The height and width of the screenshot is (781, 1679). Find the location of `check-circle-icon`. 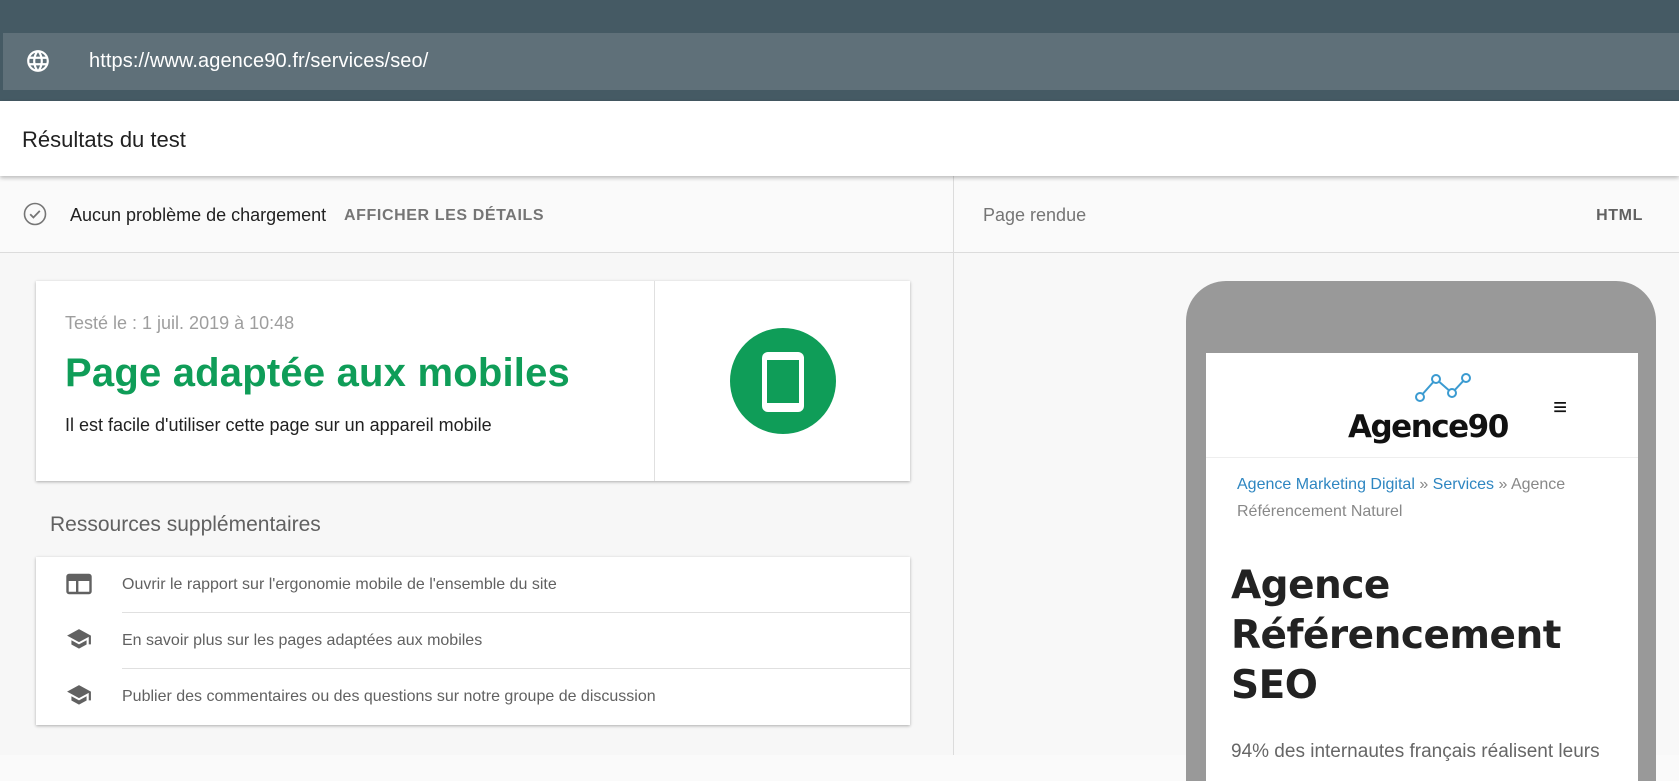

check-circle-icon is located at coordinates (35, 214).